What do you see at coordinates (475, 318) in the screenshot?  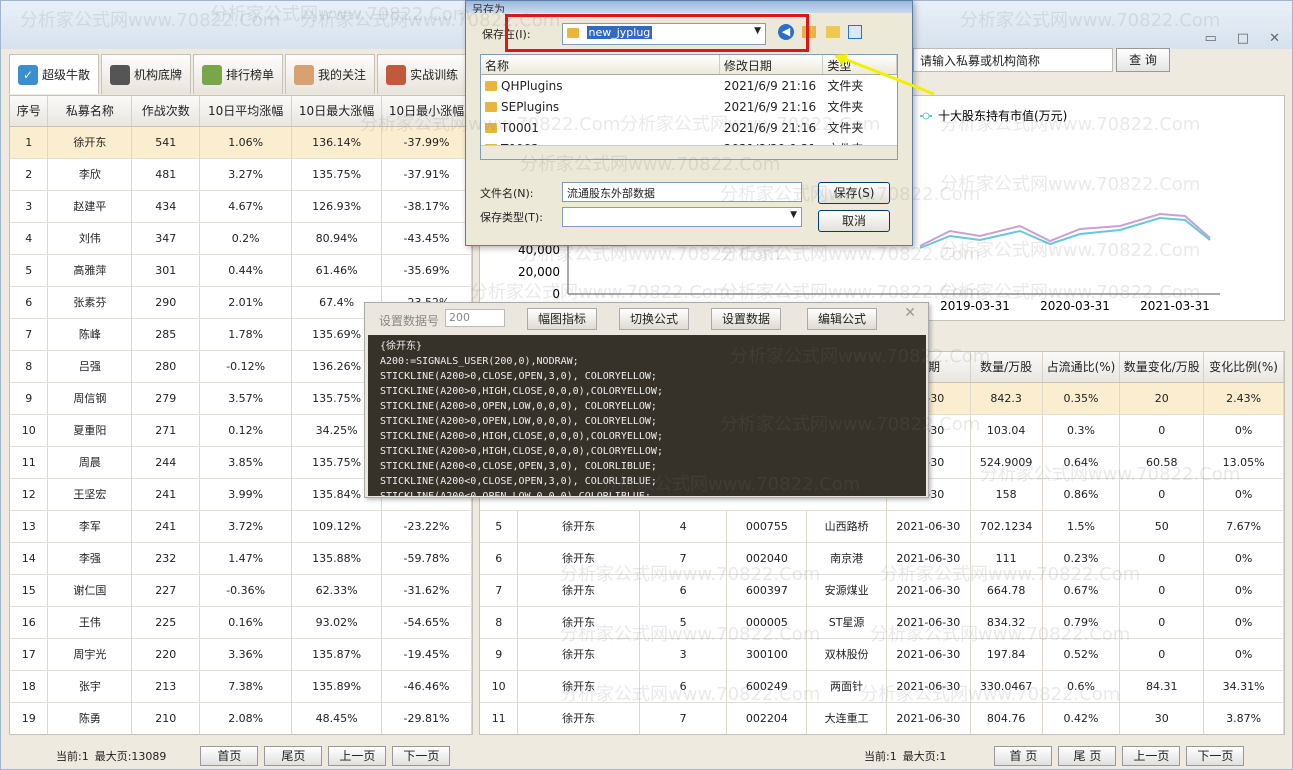 I see `data-number-input: 200` at bounding box center [475, 318].